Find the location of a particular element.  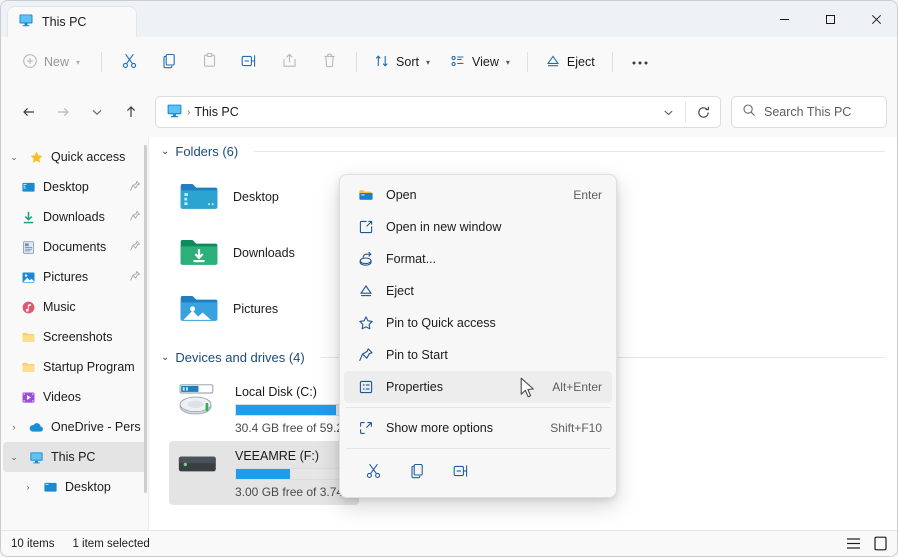

see-more-button is located at coordinates (640, 62).